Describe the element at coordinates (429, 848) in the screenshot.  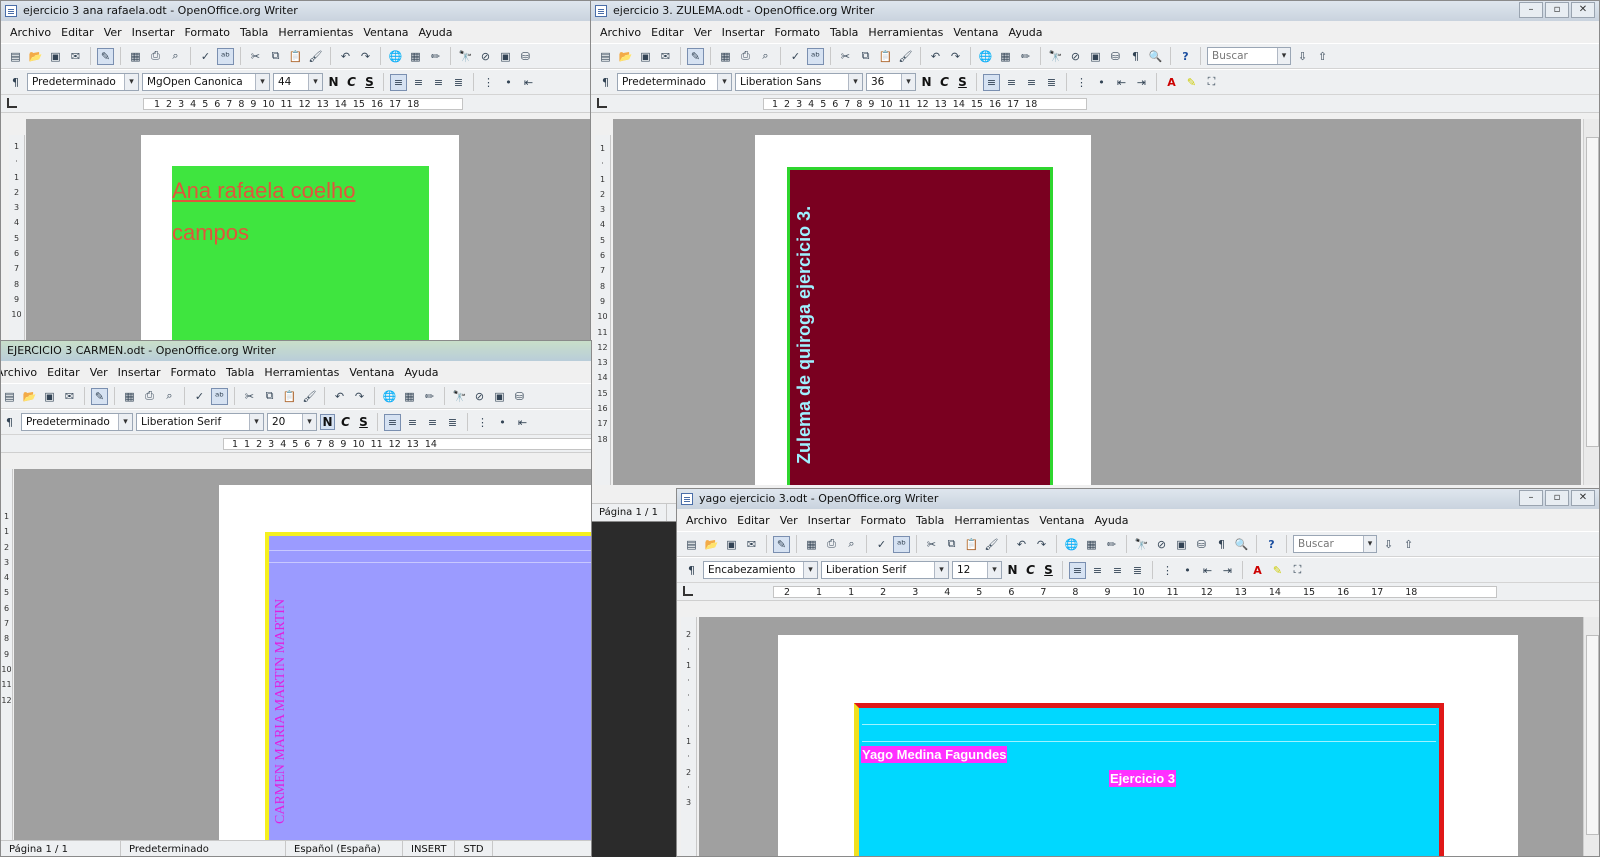
I see `status-insert-mode: INSERT` at that location.